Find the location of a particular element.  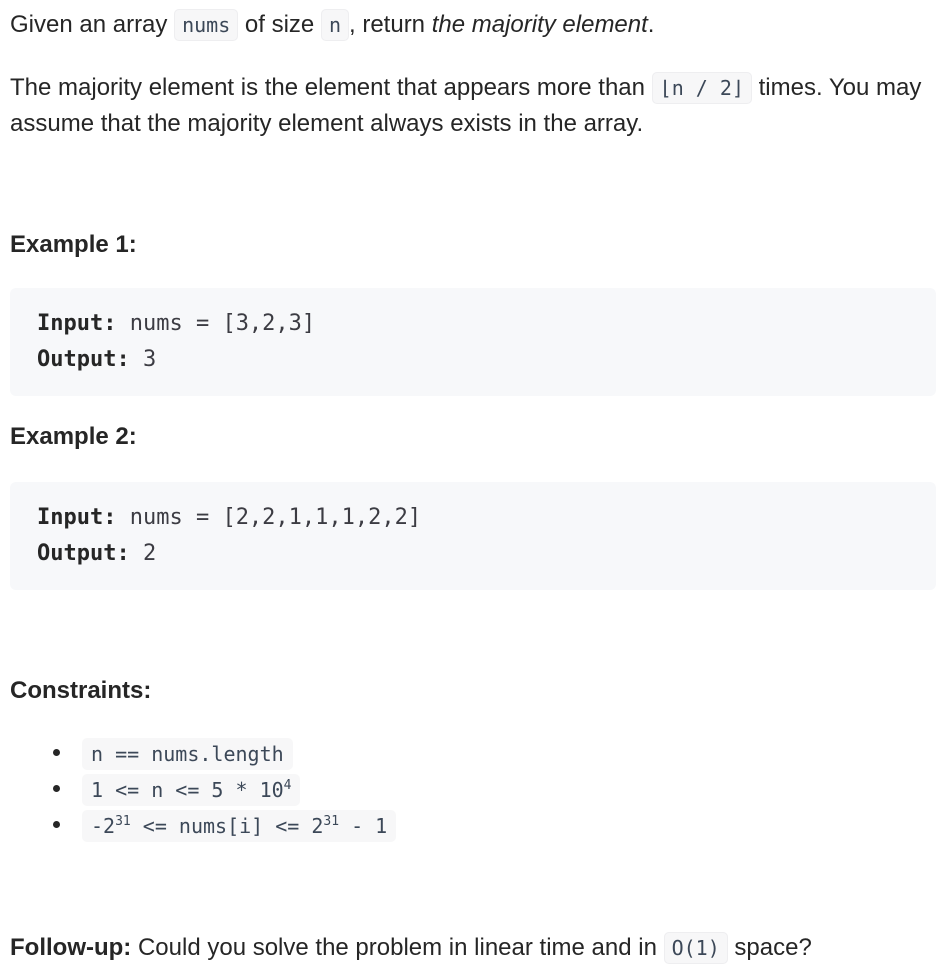

constraint-3-exponent: 31 is located at coordinates (123, 821).